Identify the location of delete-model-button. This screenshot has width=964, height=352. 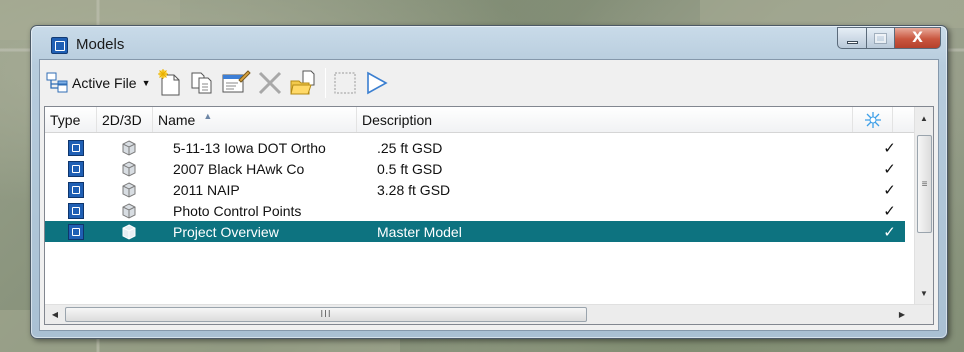
(270, 83).